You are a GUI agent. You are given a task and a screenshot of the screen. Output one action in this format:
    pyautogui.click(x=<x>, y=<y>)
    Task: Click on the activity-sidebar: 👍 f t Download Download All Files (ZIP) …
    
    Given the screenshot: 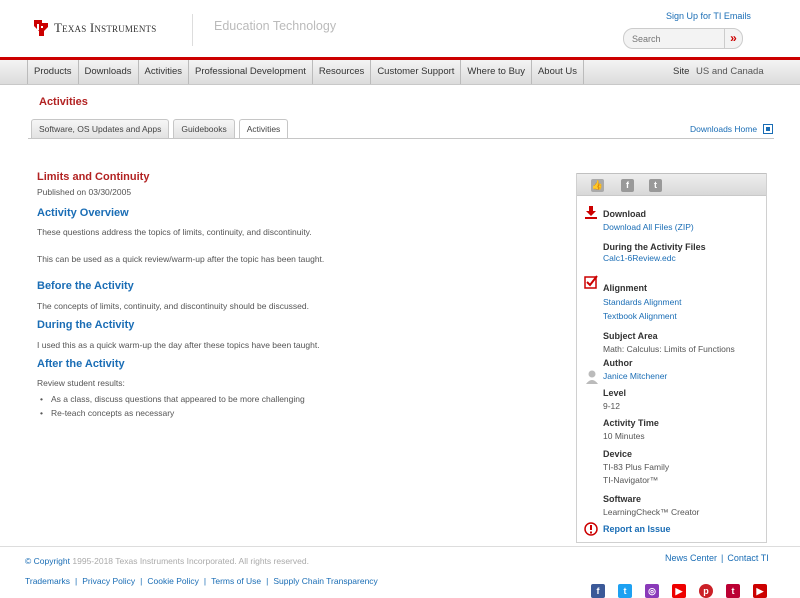 What is the action you would take?
    pyautogui.click(x=671, y=358)
    